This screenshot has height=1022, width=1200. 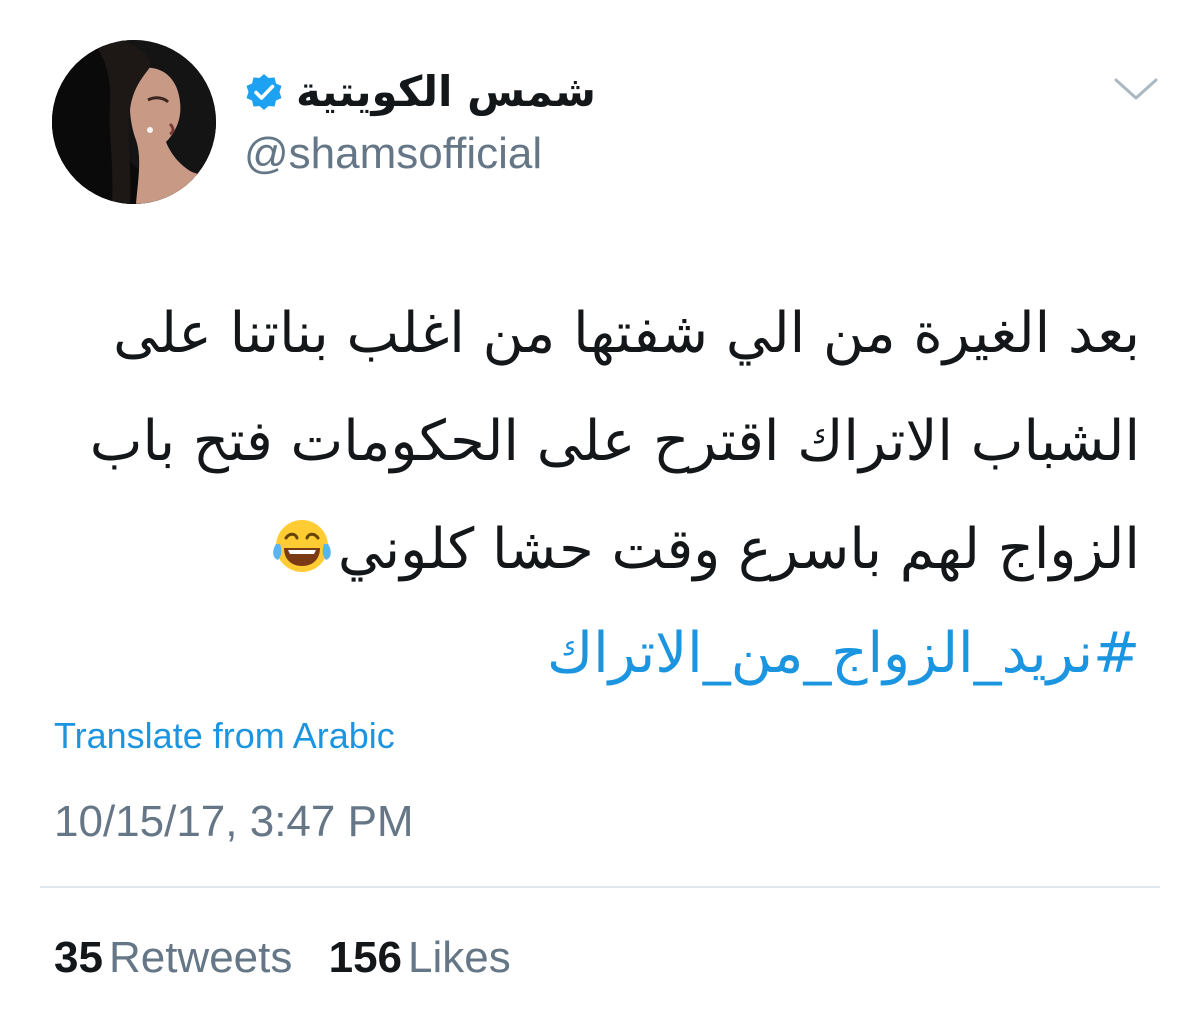 What do you see at coordinates (234, 822) in the screenshot?
I see `timestamp: 10/15/17, 3:47 PM` at bounding box center [234, 822].